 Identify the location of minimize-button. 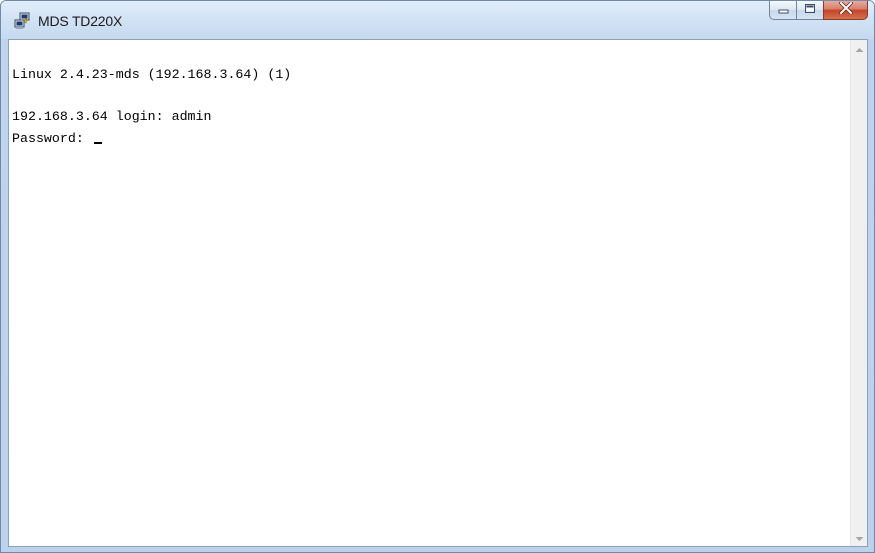
(782, 10).